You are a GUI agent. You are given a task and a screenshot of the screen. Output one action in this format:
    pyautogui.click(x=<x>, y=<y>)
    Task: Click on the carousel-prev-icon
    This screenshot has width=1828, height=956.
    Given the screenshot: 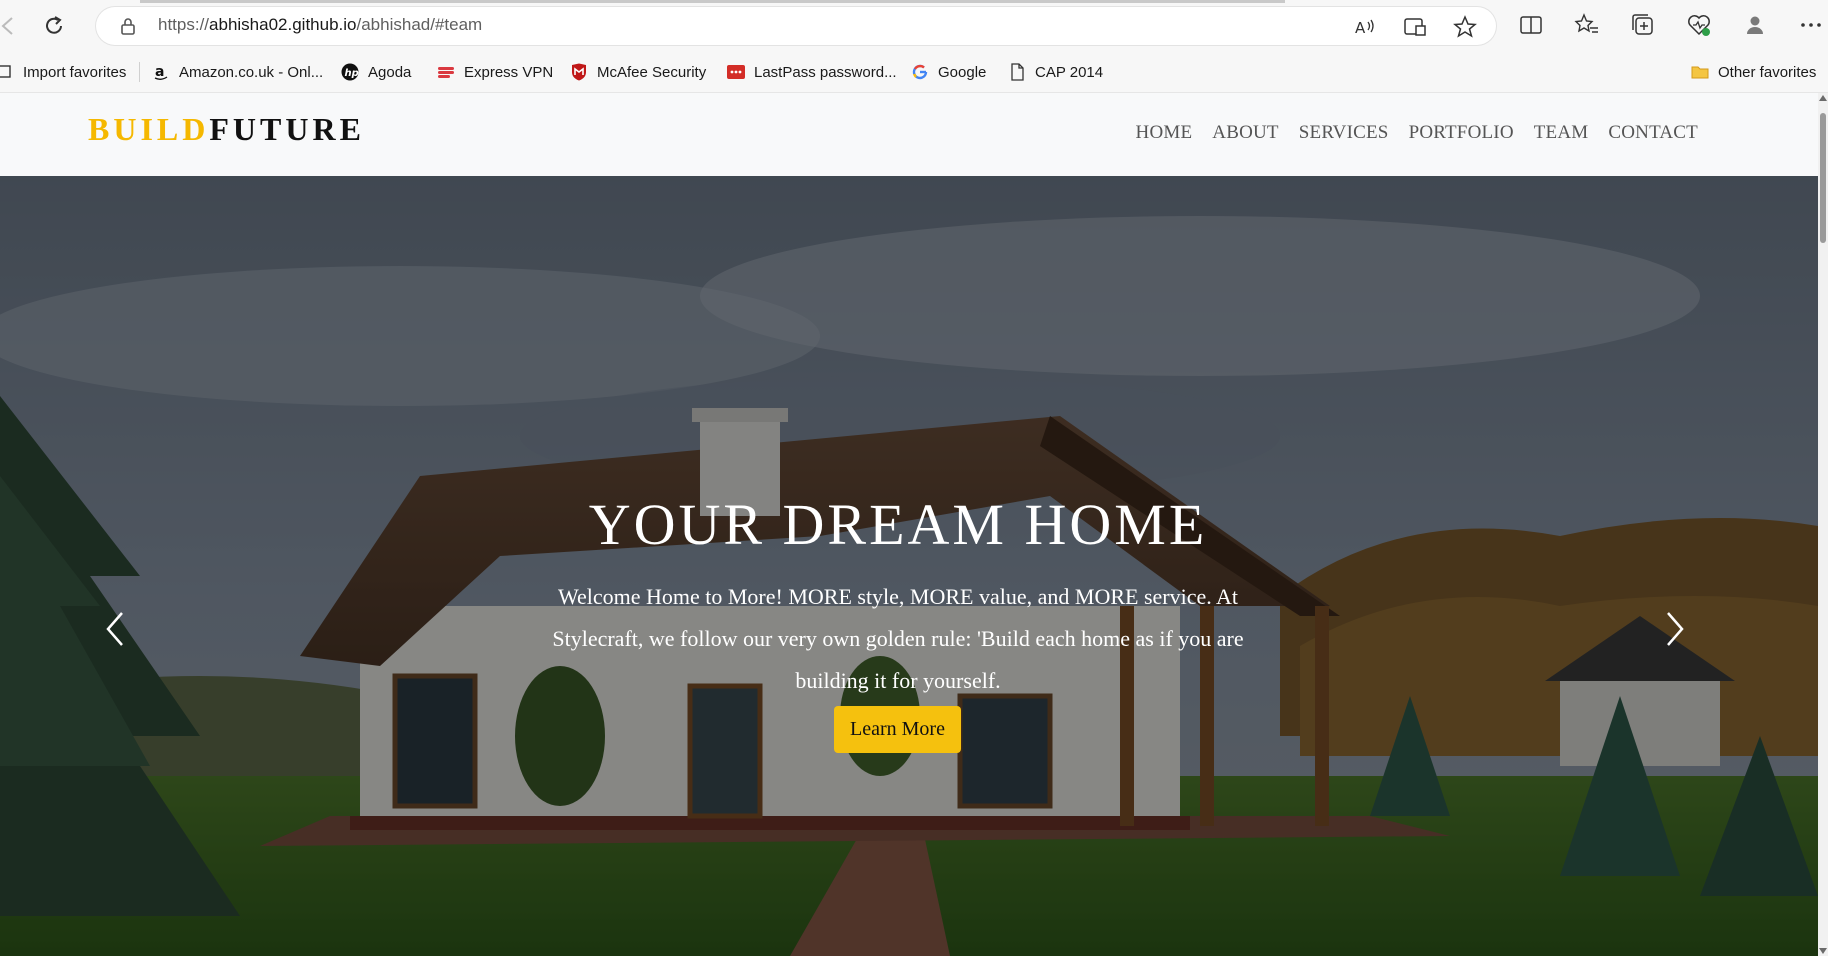 What is the action you would take?
    pyautogui.click(x=115, y=629)
    